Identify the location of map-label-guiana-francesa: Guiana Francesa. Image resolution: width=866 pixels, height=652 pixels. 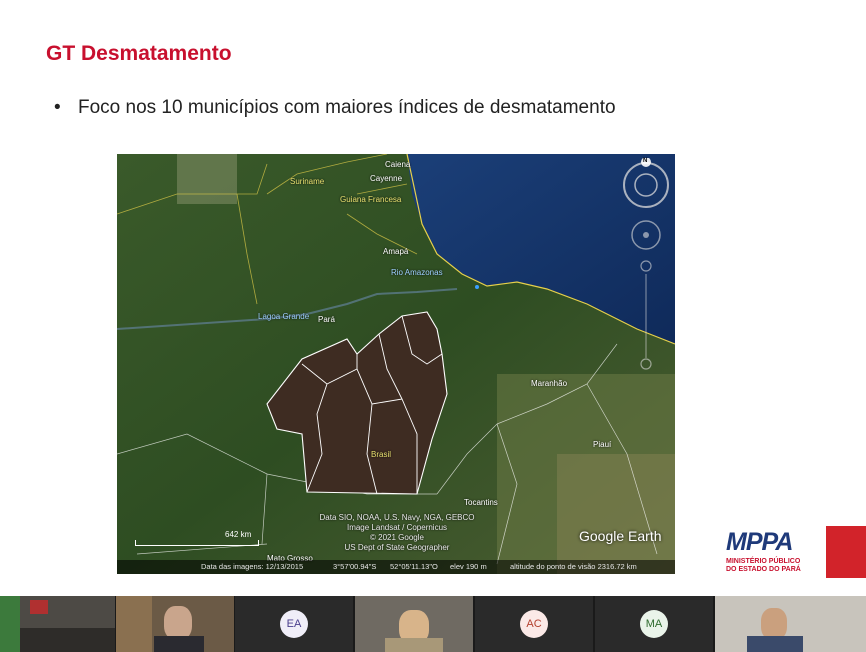
(371, 199).